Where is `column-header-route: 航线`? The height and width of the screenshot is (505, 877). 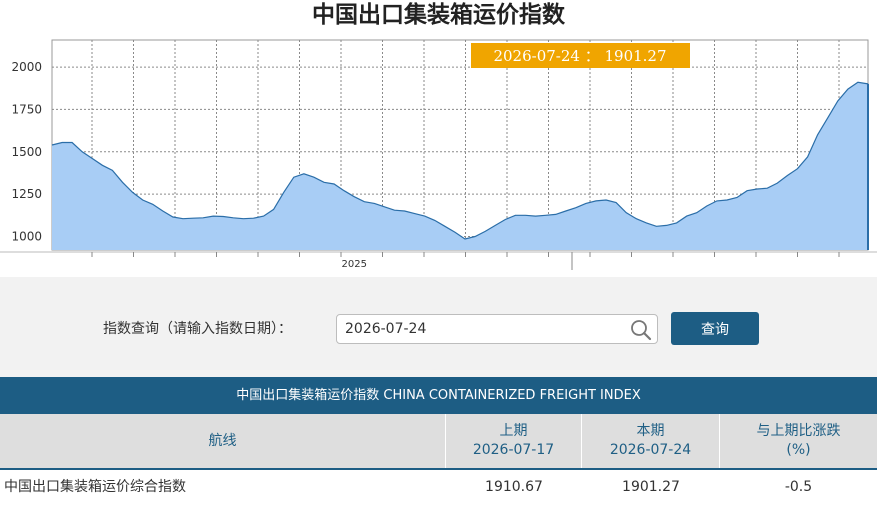
column-header-route: 航线 is located at coordinates (223, 441).